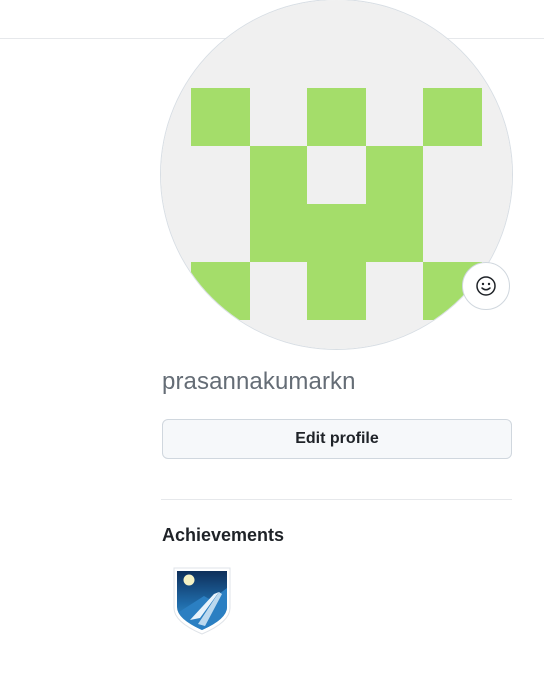  Describe the element at coordinates (337, 439) in the screenshot. I see `edit-profile-button: Edit profile` at that location.